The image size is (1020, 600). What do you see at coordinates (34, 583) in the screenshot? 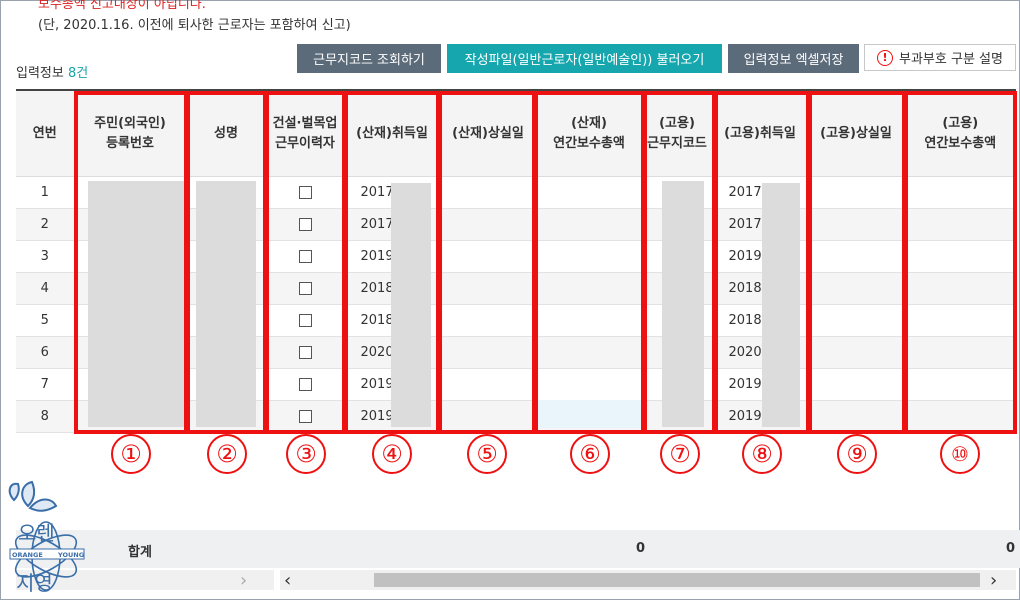
I see `logo-text-bottom: 지영` at bounding box center [34, 583].